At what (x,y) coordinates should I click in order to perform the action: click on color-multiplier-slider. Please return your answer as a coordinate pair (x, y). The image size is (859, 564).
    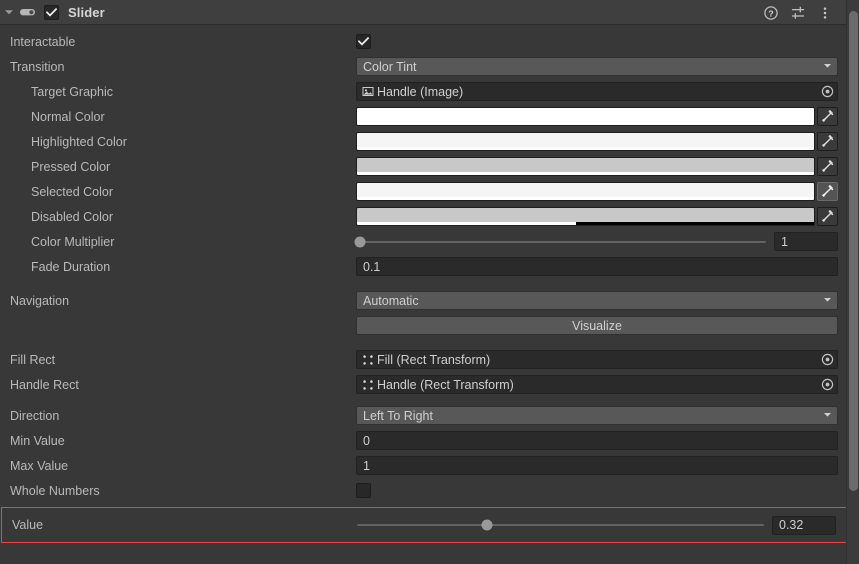
    Looking at the image, I should click on (560, 241).